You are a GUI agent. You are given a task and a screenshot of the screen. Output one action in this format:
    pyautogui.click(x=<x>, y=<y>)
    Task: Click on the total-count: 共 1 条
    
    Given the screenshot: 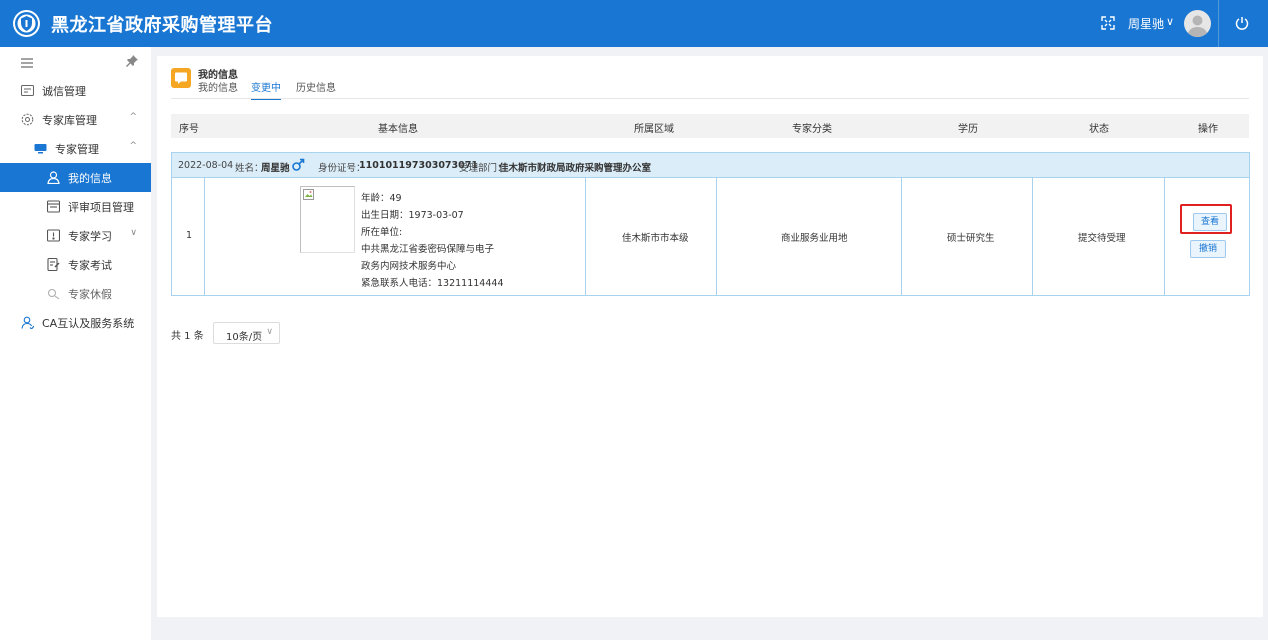 What is the action you would take?
    pyautogui.click(x=187, y=336)
    